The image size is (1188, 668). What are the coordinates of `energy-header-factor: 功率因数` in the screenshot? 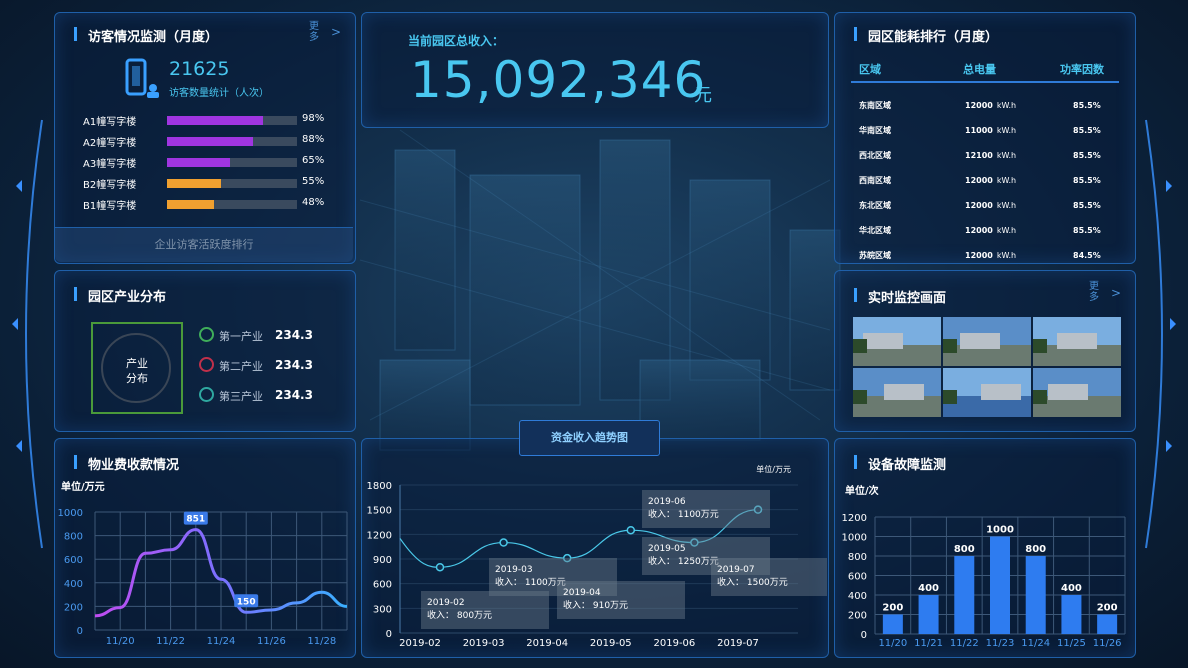 It's located at (1082, 69).